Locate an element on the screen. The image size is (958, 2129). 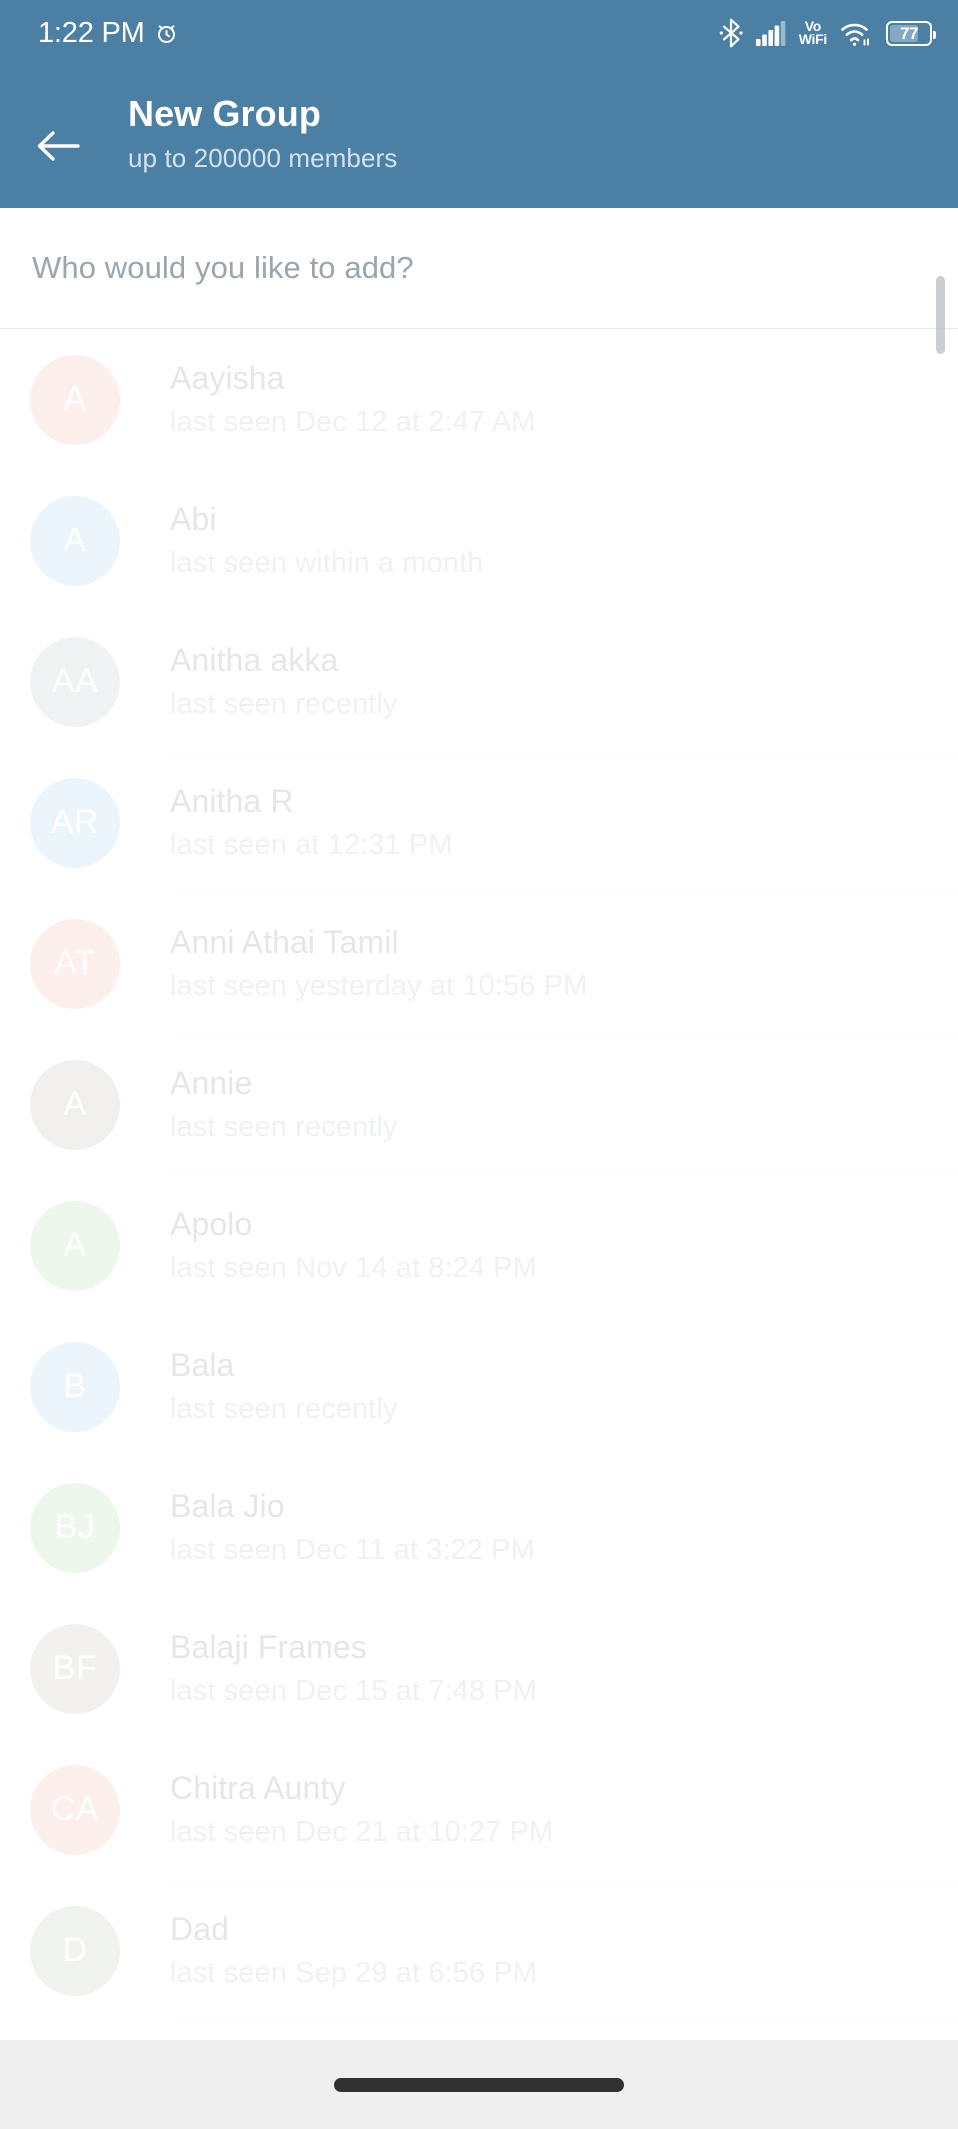
status-bar-clock: 1:22 PM is located at coordinates (91, 32).